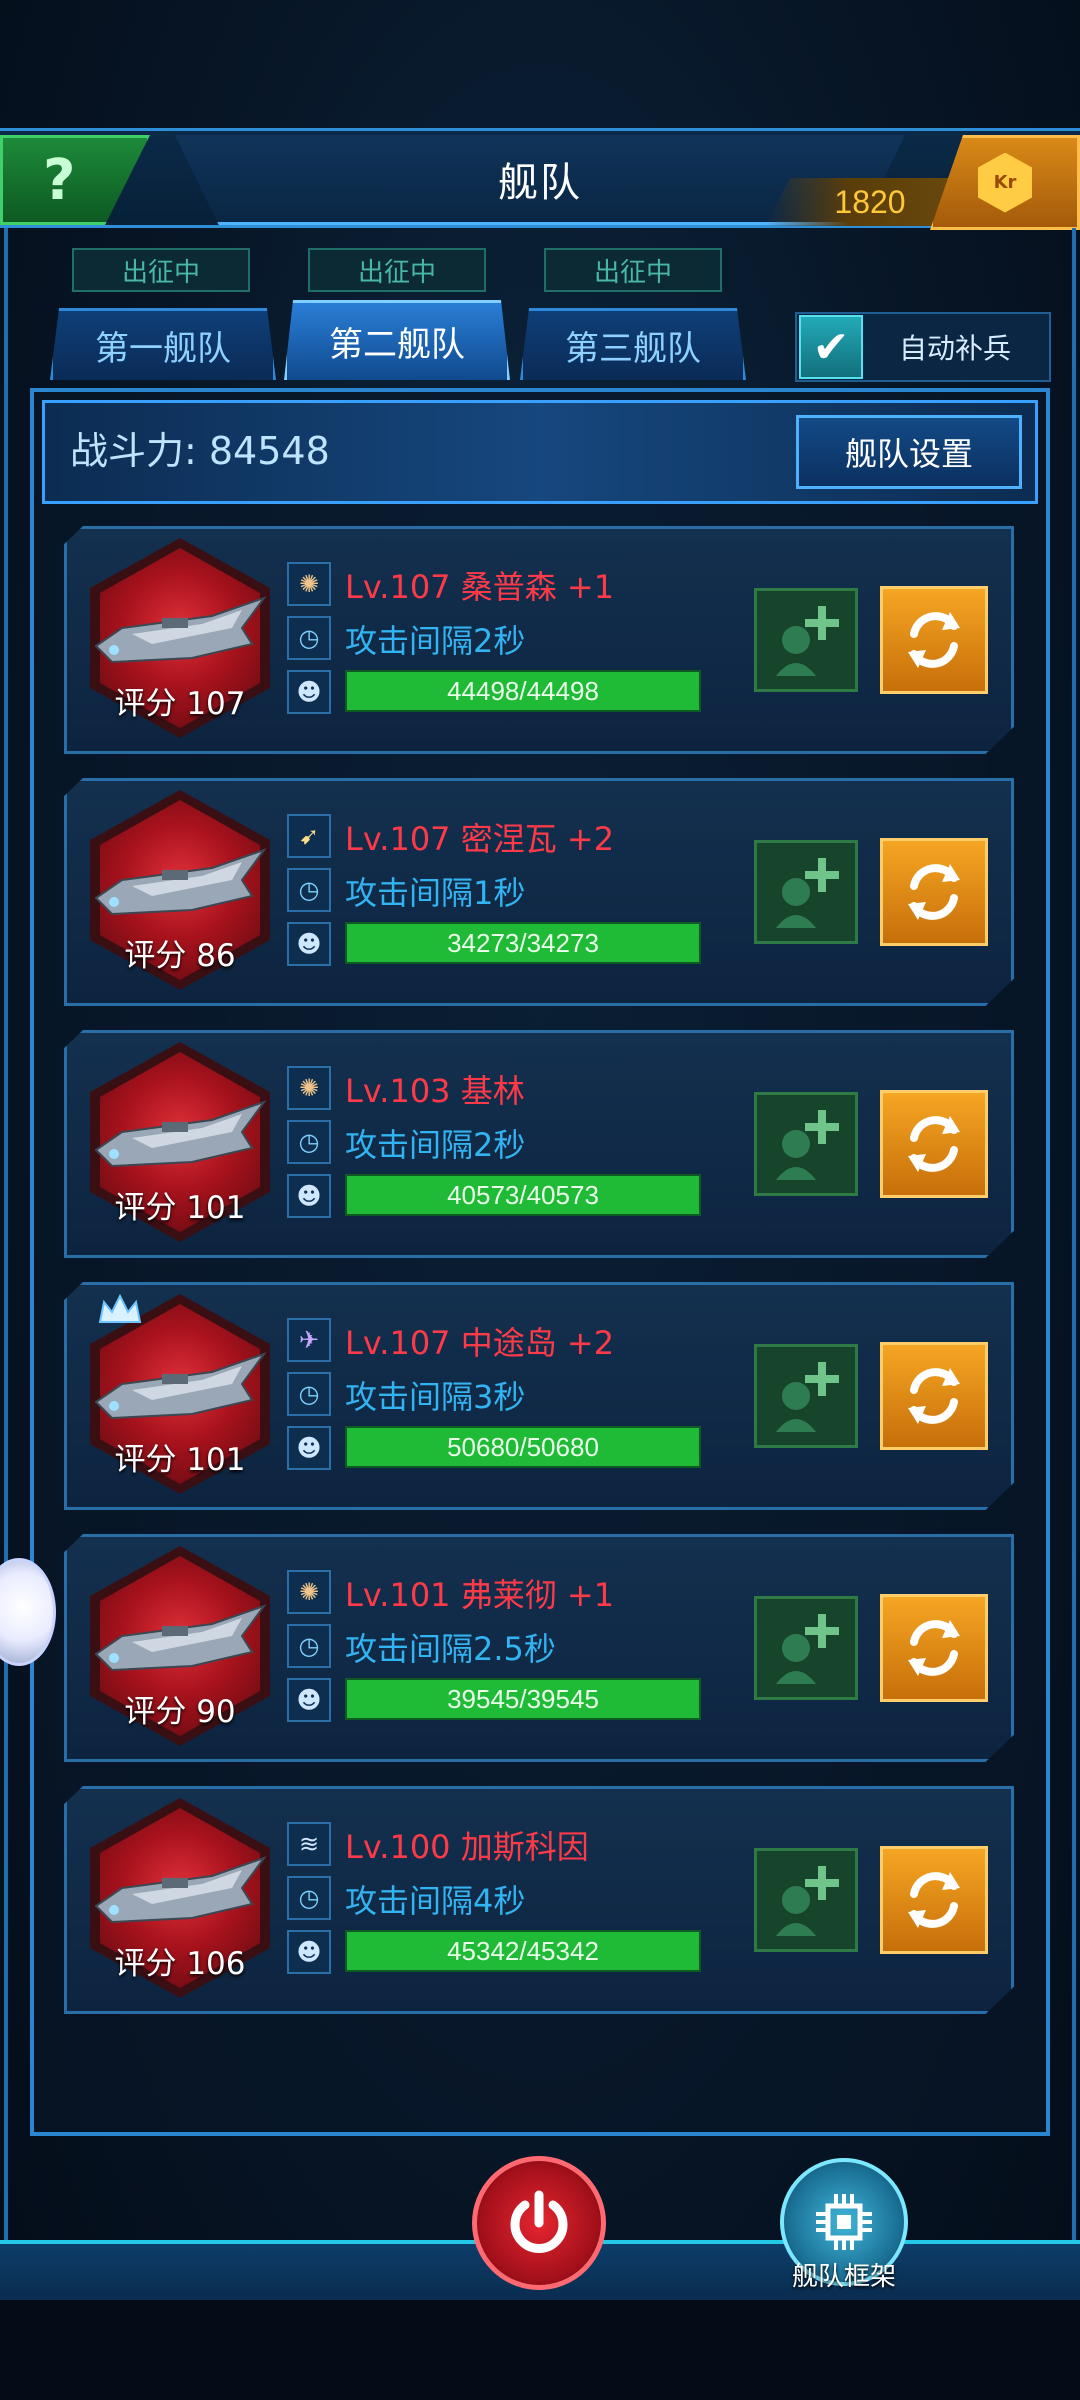  What do you see at coordinates (309, 836) in the screenshot?
I see `cannon-icon: ➹` at bounding box center [309, 836].